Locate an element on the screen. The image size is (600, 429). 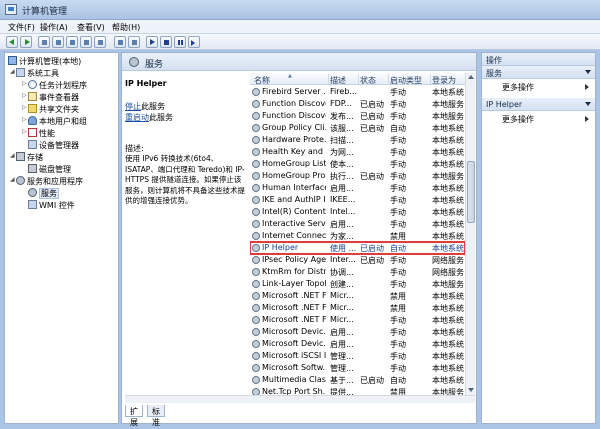
tree-wmi: WMI 控件 is located at coordinates (51, 206).